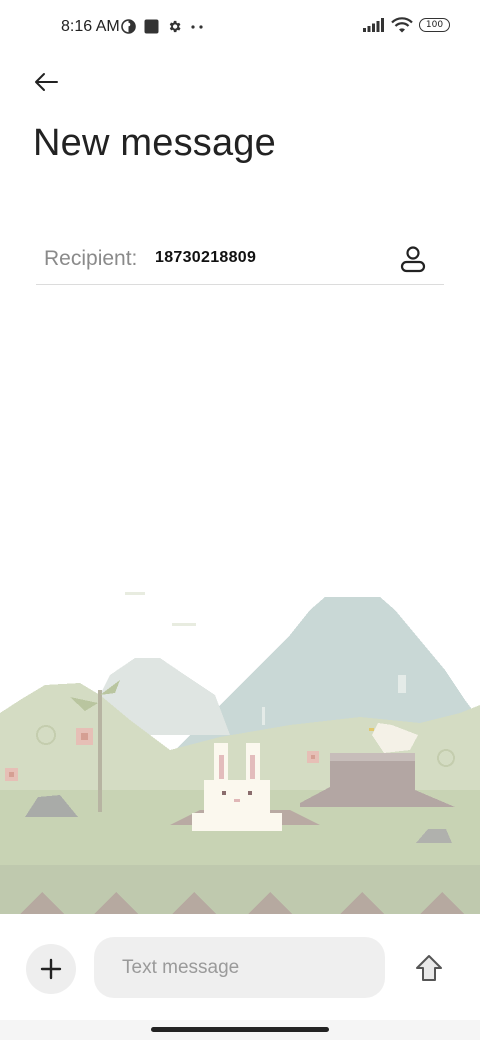 This screenshot has height=1040, width=480. Describe the element at coordinates (402, 25) in the screenshot. I see `wifi-icon` at that location.